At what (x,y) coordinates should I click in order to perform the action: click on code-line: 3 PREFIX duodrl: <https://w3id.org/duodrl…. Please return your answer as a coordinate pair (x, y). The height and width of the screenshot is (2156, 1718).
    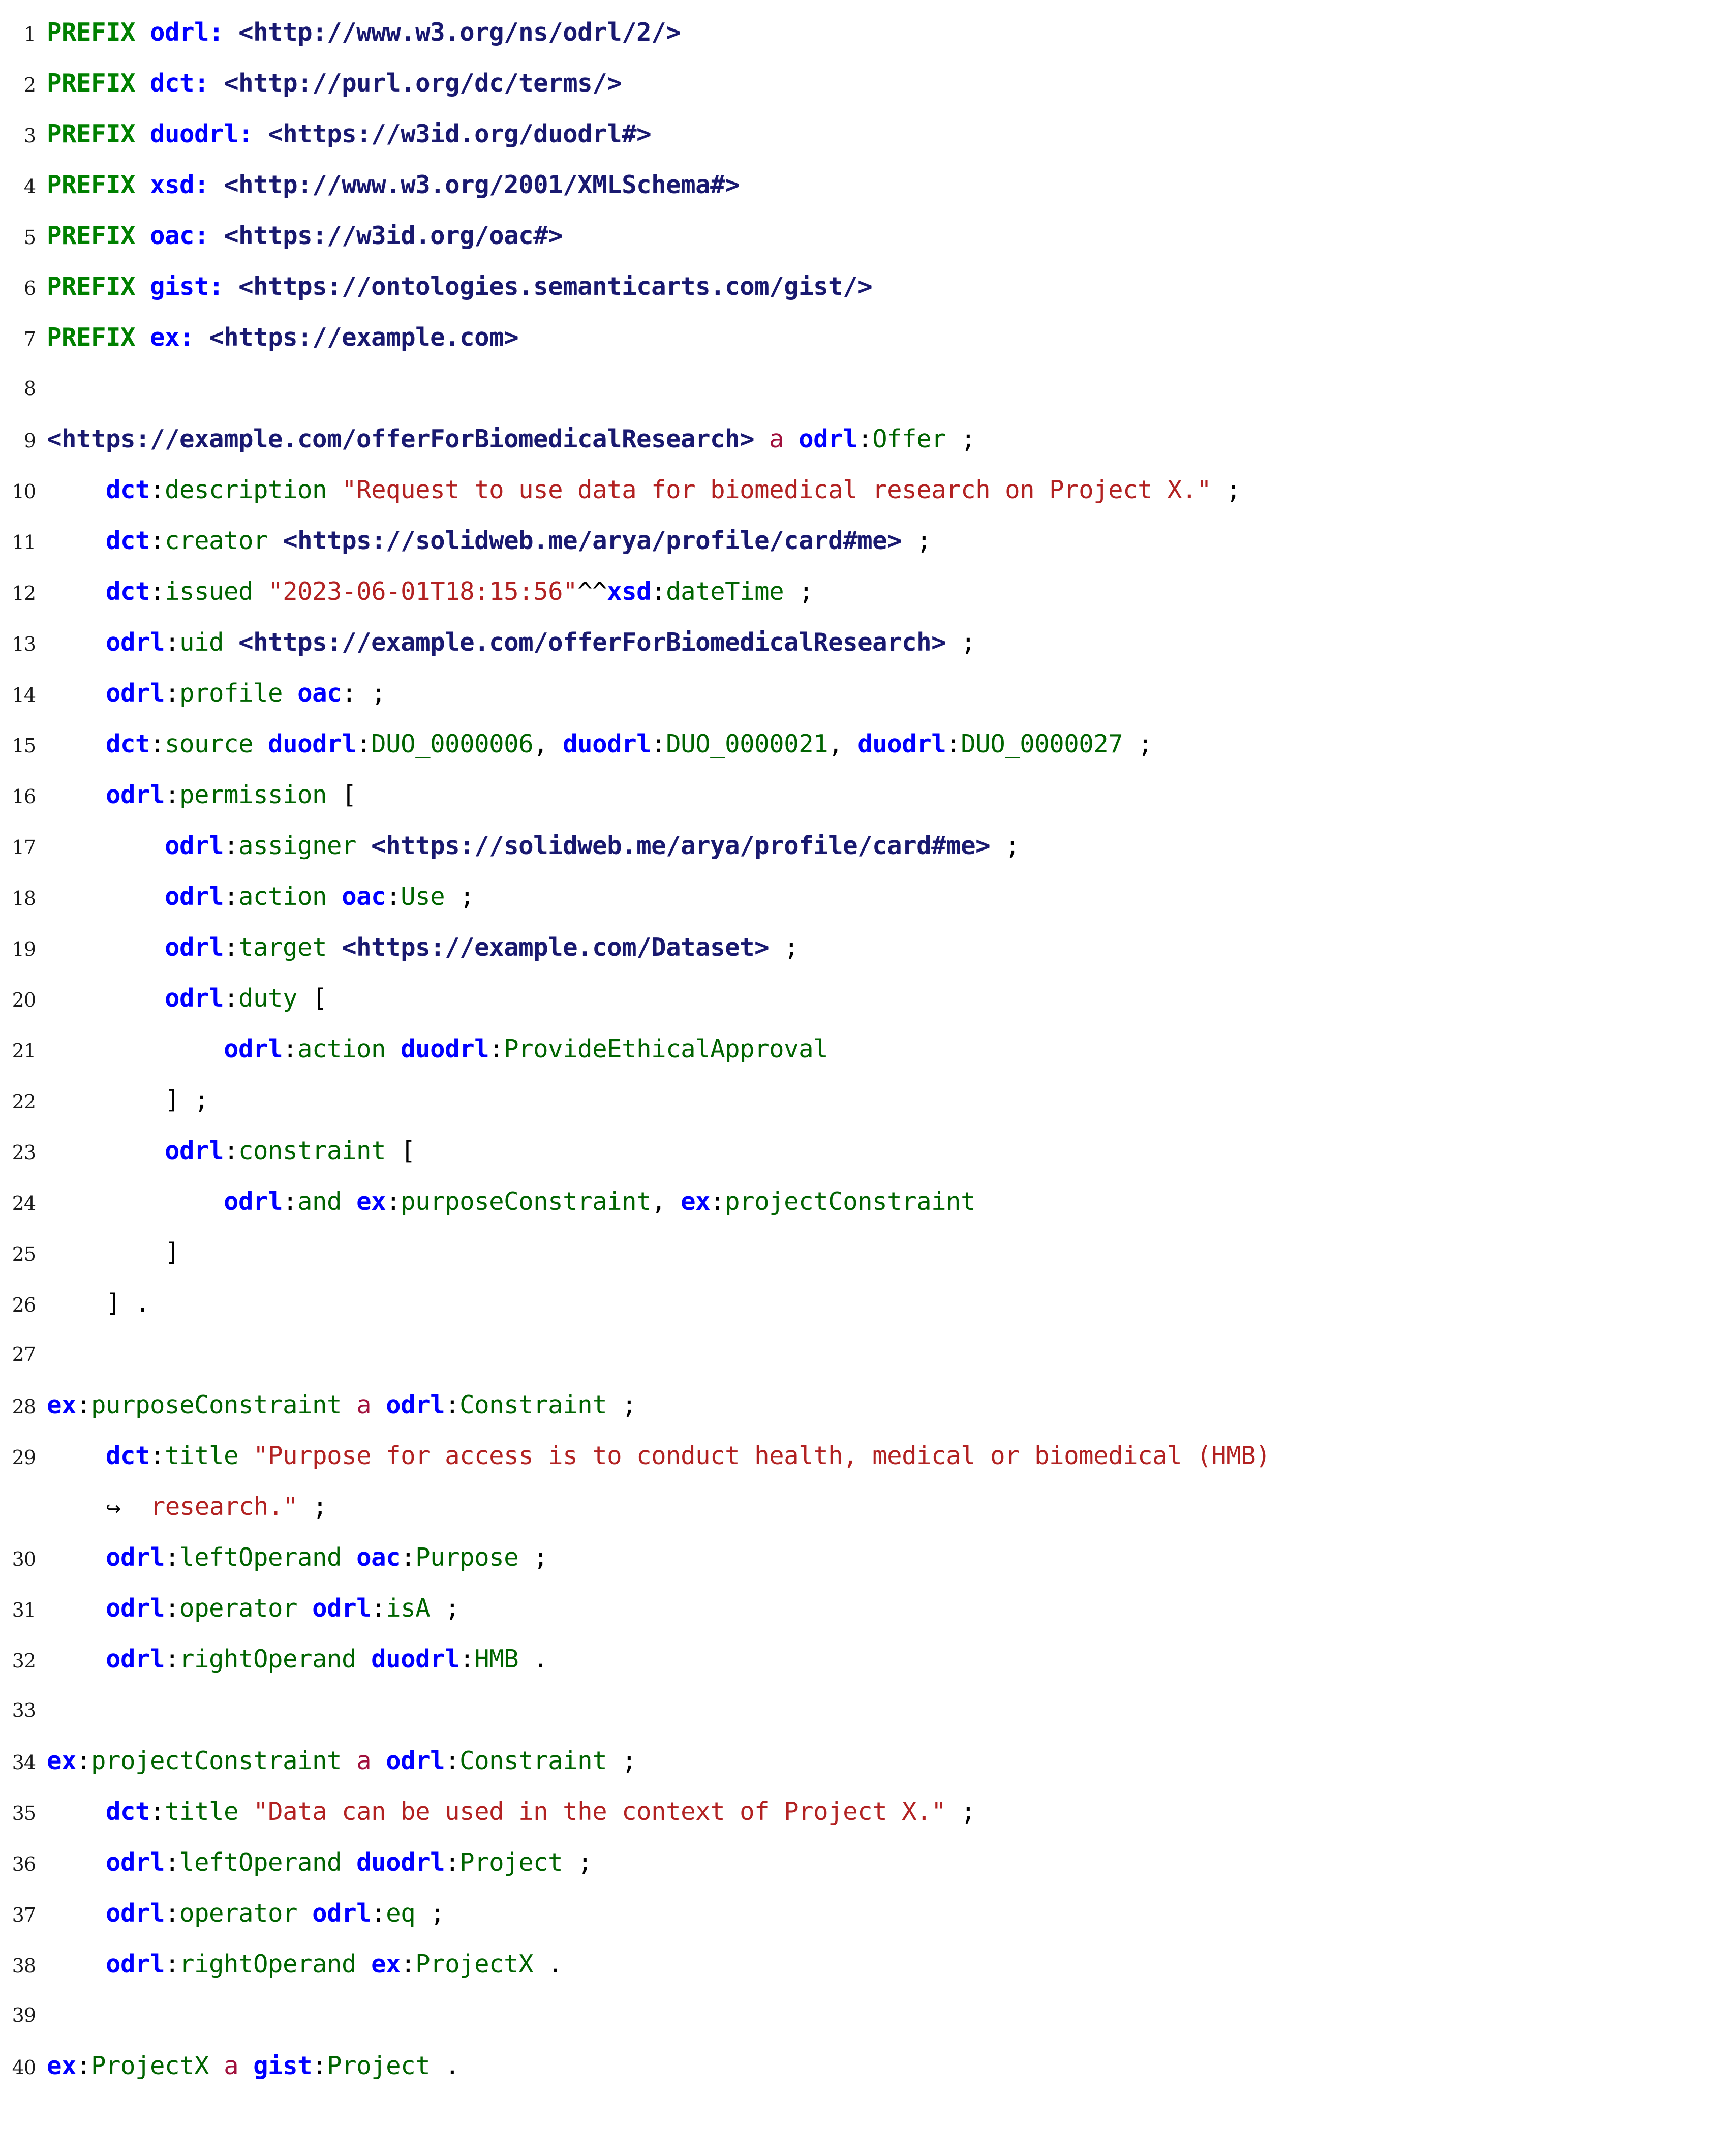
    Looking at the image, I should click on (859, 134).